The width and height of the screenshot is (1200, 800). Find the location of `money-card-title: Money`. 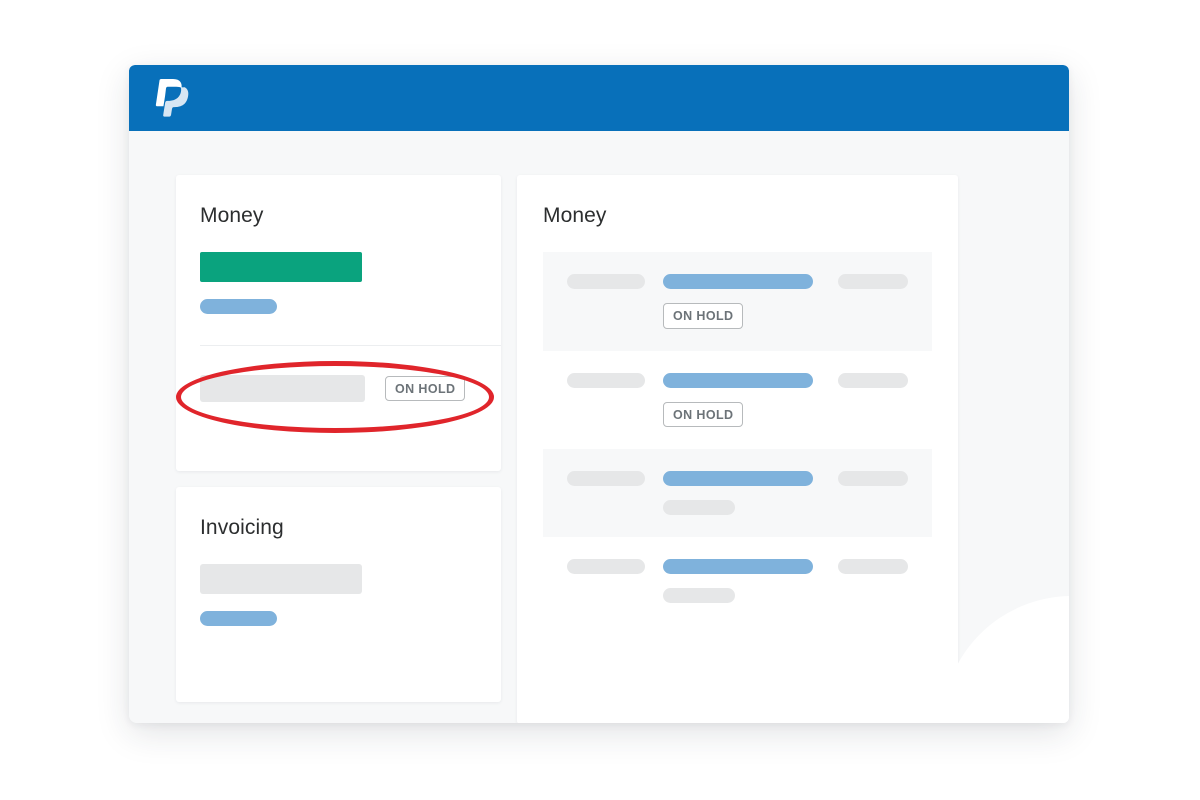

money-card-title: Money is located at coordinates (232, 215).